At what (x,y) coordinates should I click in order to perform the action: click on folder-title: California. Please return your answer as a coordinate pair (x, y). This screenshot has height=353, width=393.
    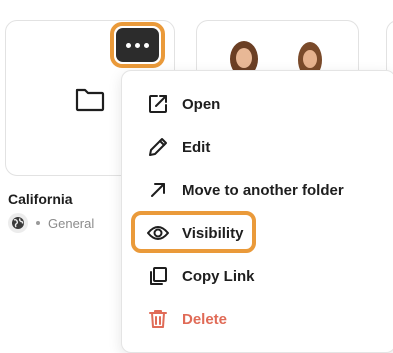
    Looking at the image, I should click on (40, 199).